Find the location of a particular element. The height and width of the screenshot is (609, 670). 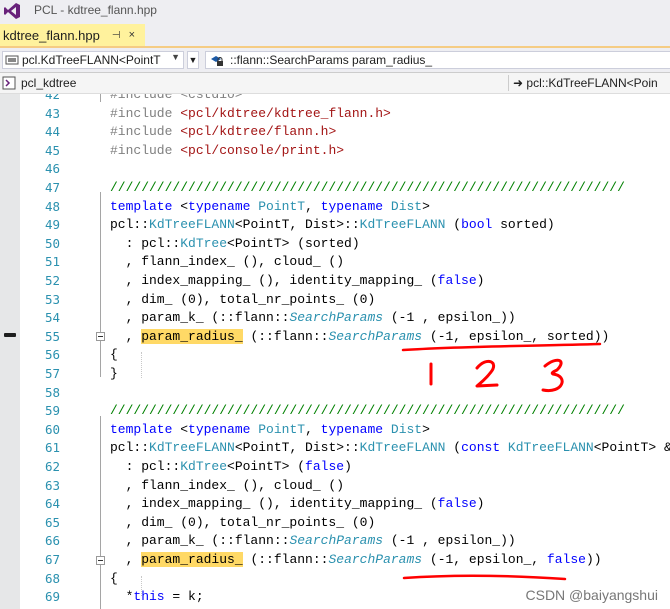

code-token: <PointT> (sorted) is located at coordinates (293, 243).